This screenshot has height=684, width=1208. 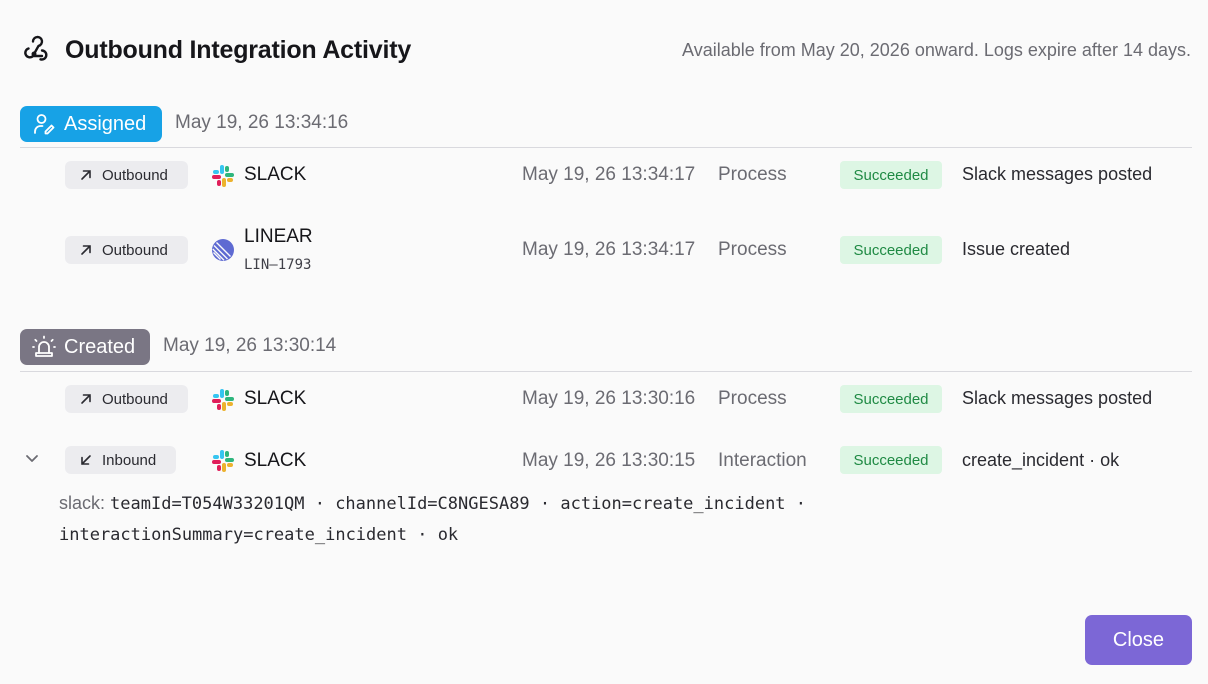 I want to click on event-pill-label: Assigned, so click(x=105, y=123).